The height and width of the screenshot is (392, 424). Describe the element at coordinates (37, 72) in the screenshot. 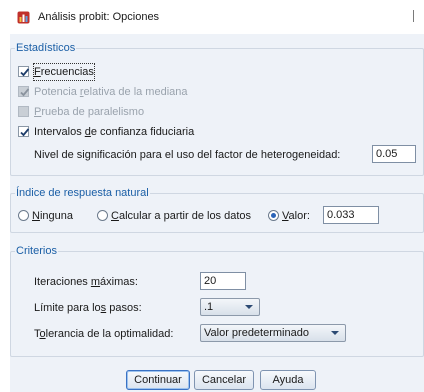

I see `frecuencias-label-mnemonic: F` at that location.